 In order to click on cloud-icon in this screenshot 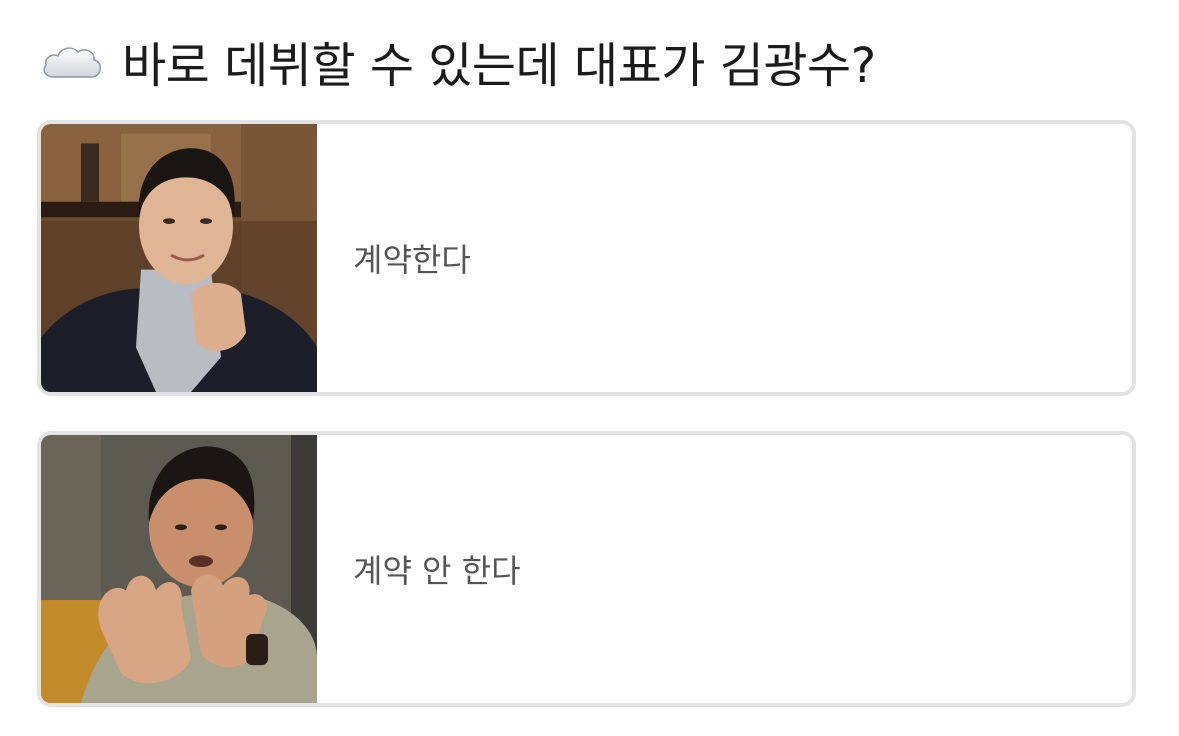, I will do `click(72, 61)`.